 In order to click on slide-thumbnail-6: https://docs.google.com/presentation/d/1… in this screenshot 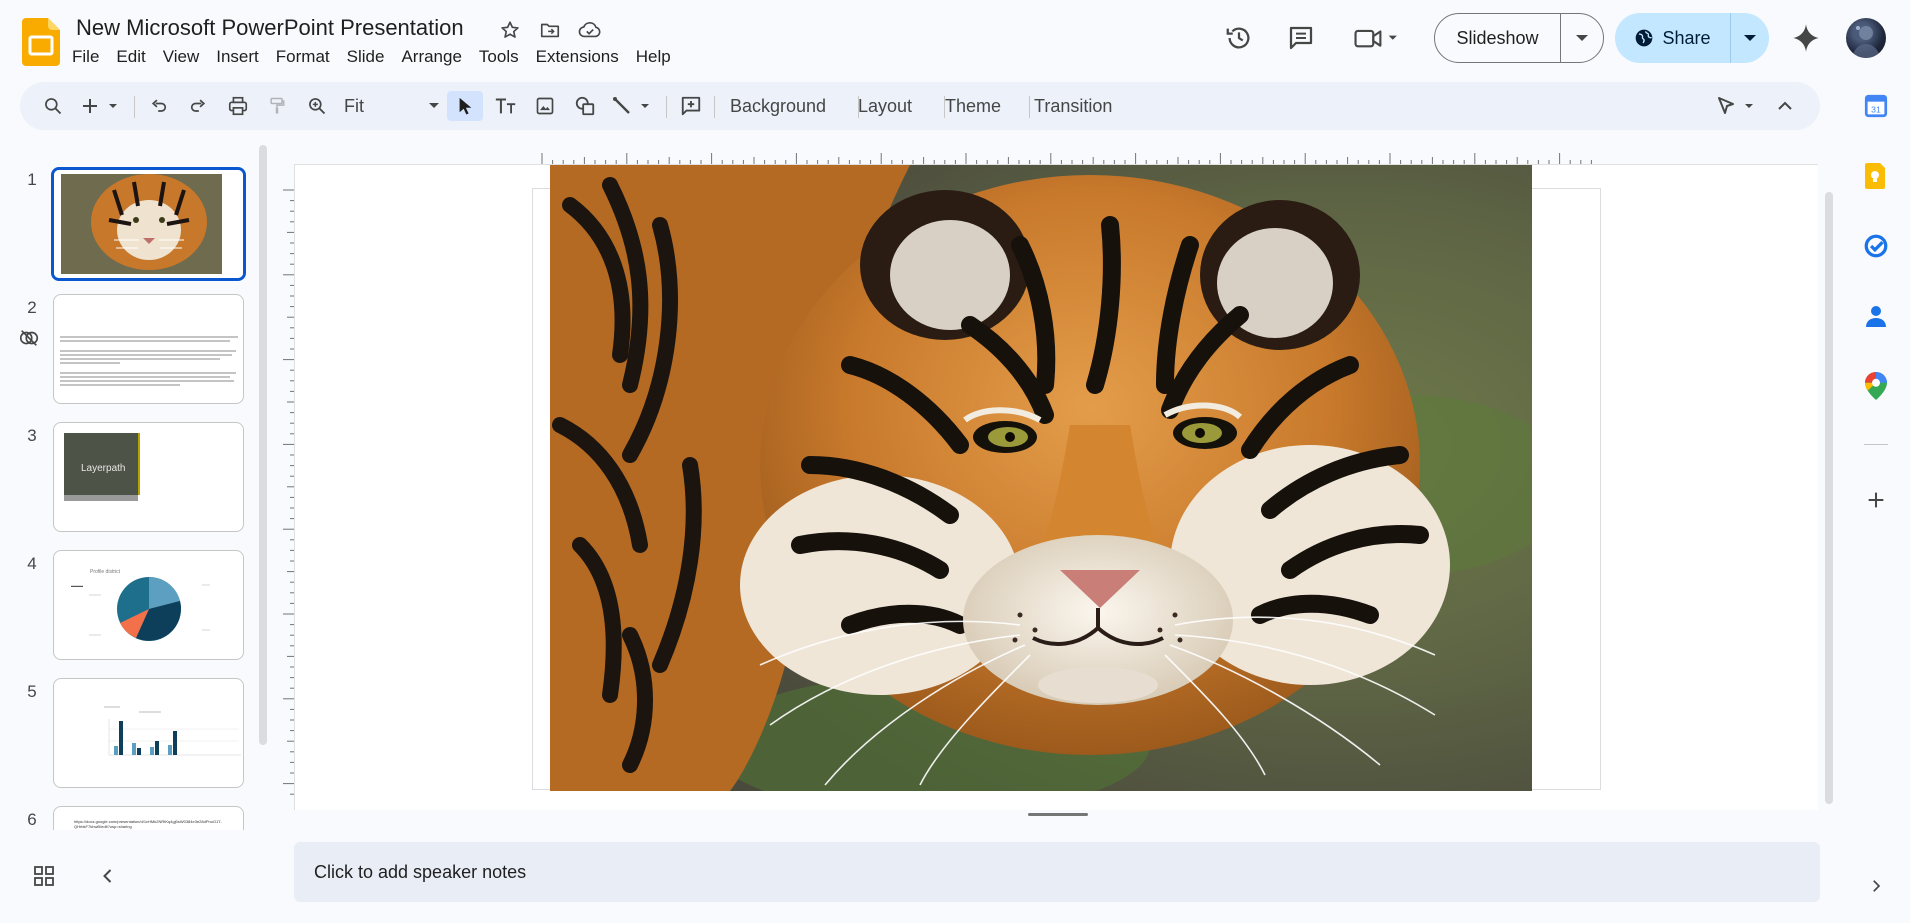, I will do `click(148, 818)`.